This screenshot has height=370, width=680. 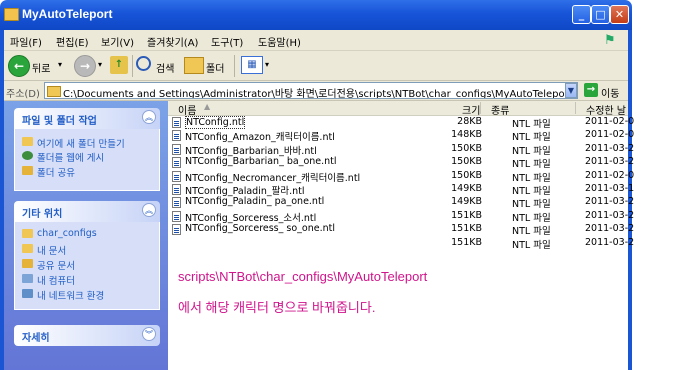 I want to click on file-name: NTConfig_Paladin_ pa_one.ntl, so click(x=254, y=201).